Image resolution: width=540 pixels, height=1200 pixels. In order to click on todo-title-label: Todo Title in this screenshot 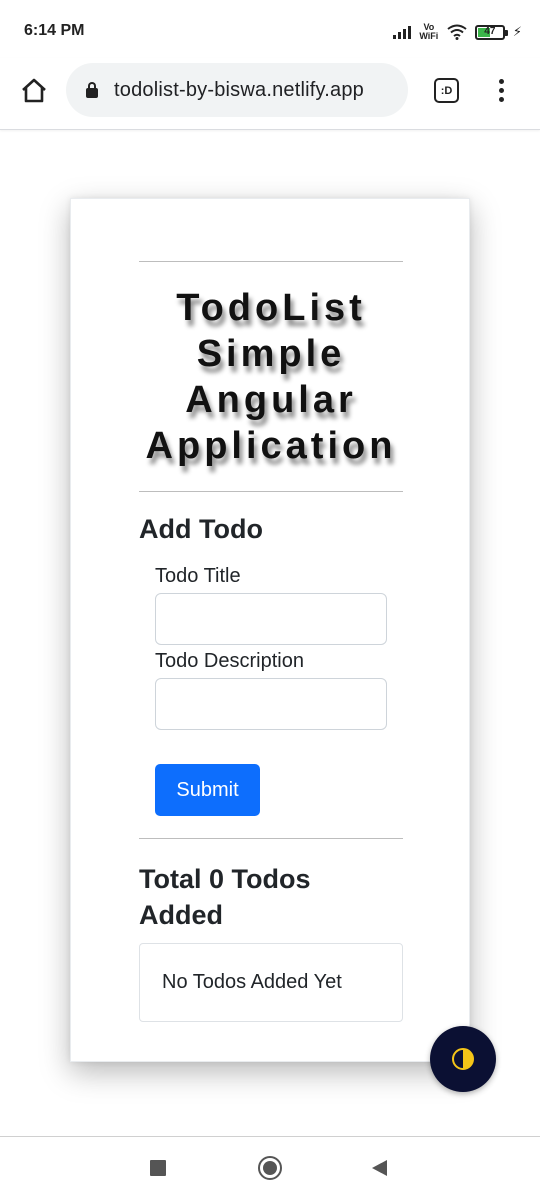, I will do `click(198, 576)`.